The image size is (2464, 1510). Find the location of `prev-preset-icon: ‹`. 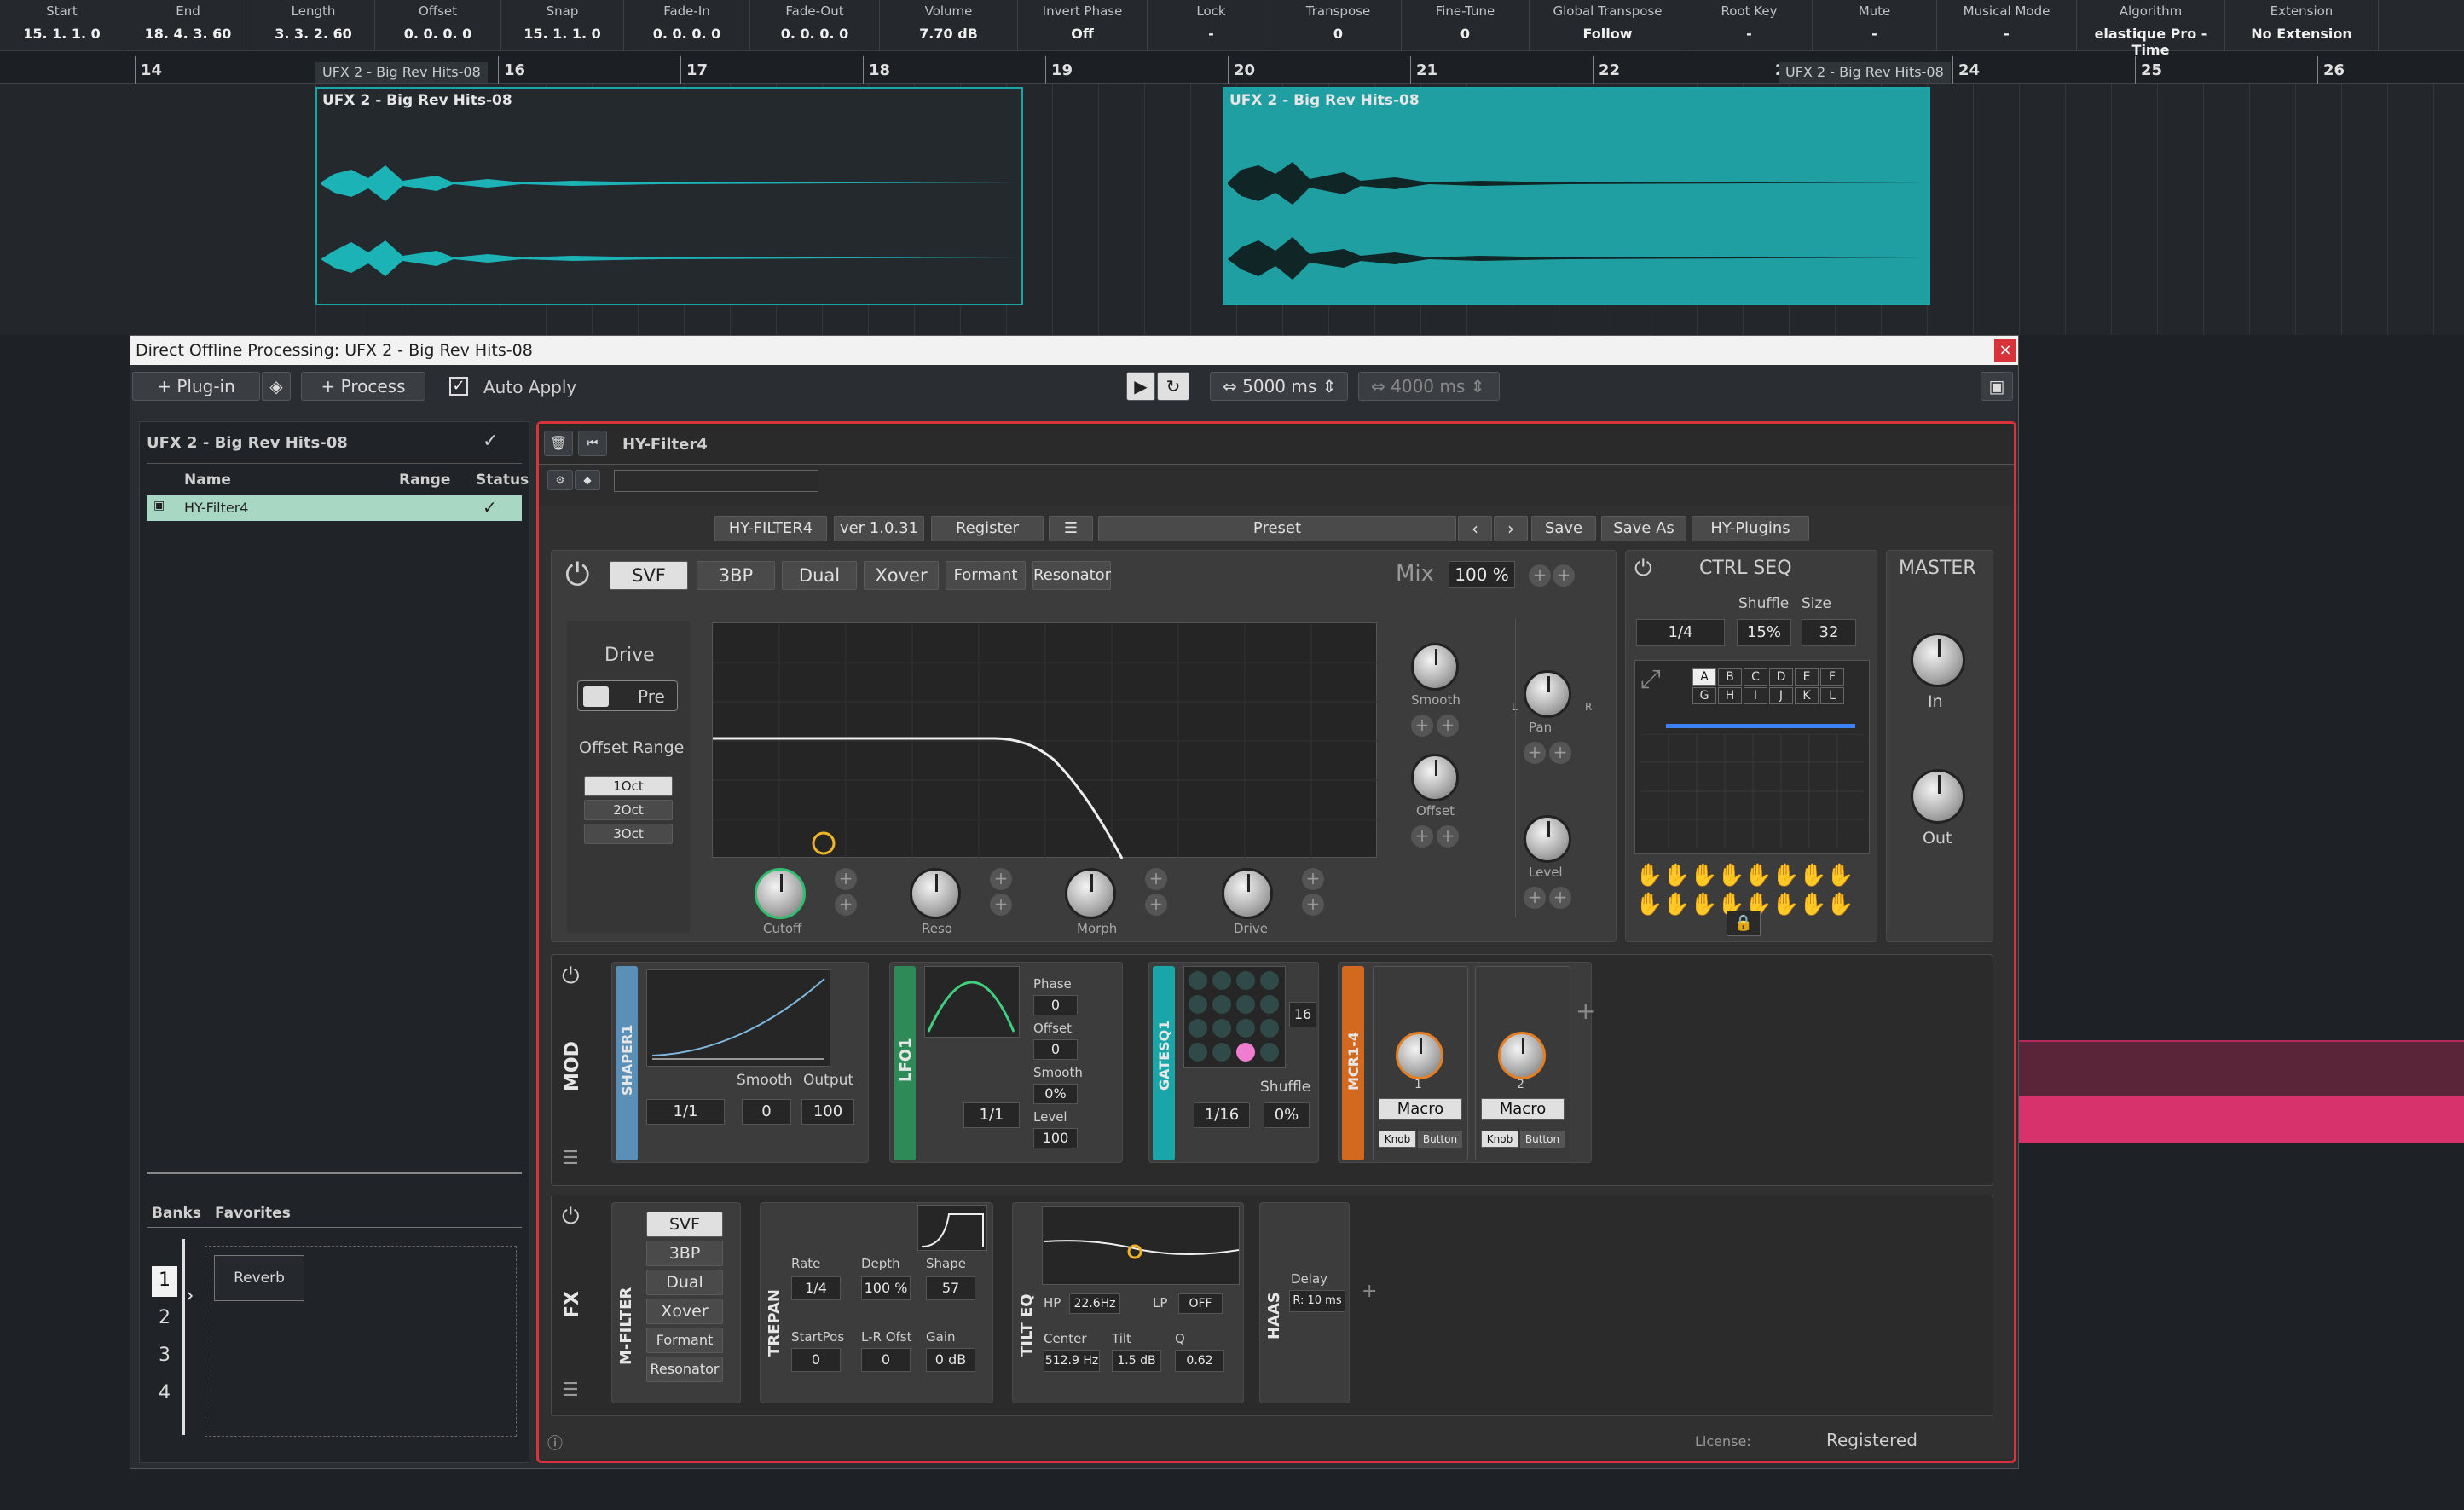

prev-preset-icon: ‹ is located at coordinates (1475, 528).